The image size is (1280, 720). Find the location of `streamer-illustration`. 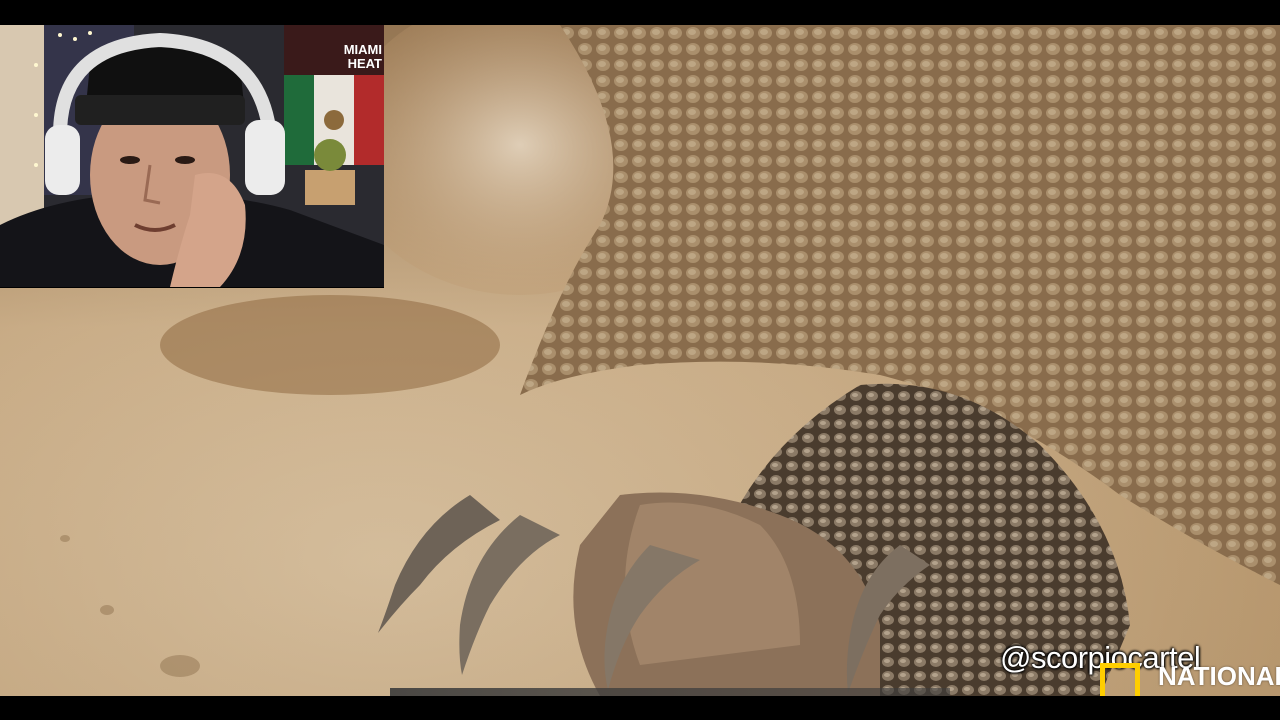

streamer-illustration is located at coordinates (192, 156).